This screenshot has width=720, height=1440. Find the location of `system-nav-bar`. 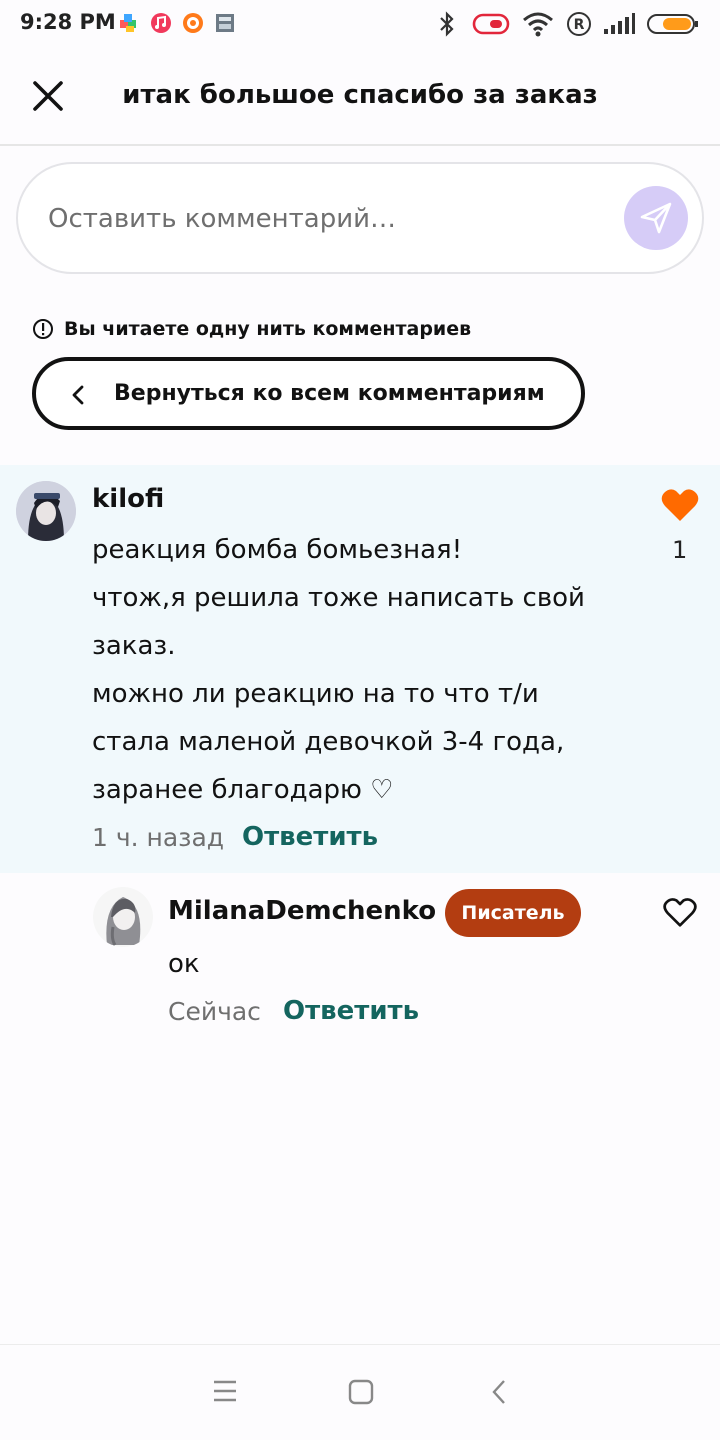

system-nav-bar is located at coordinates (360, 1392).